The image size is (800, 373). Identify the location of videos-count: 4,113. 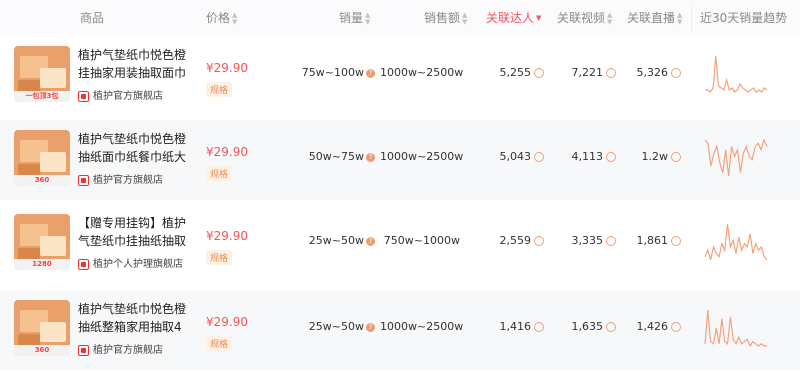
(588, 156).